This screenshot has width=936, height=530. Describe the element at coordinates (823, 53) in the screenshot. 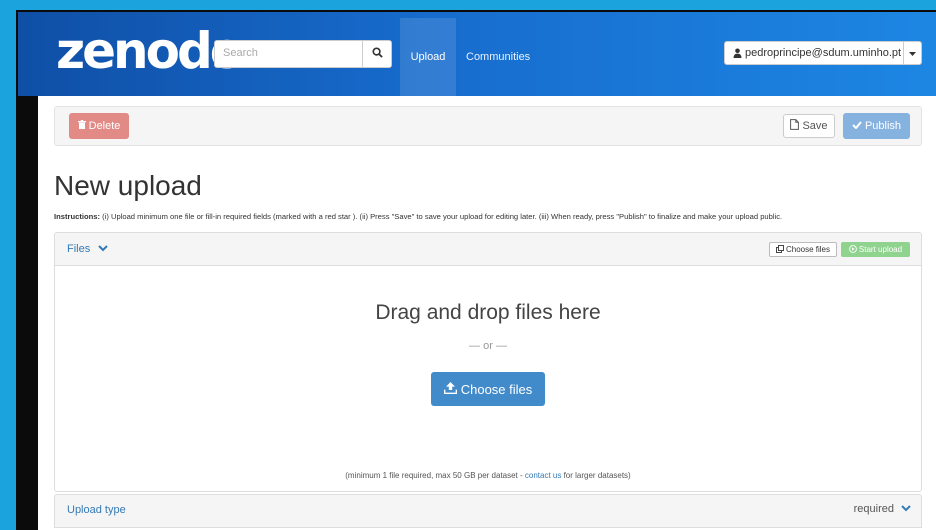

I see `user-email: pedroprincipe@sdum.uminho.pt` at that location.